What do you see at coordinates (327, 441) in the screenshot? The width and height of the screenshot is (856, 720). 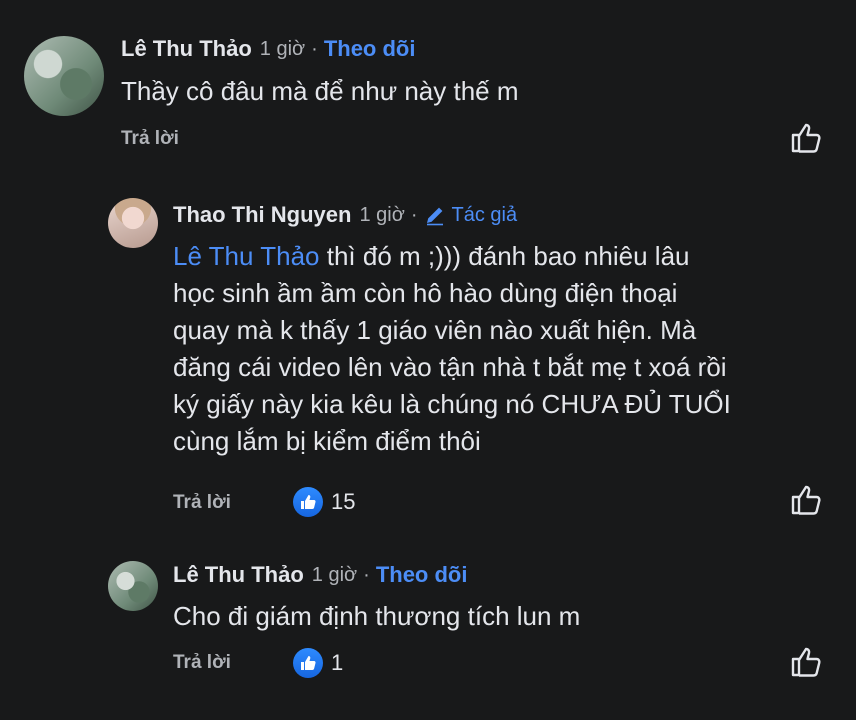 I see `comment-line: cùng lắm bị kiểm điểm thôi` at bounding box center [327, 441].